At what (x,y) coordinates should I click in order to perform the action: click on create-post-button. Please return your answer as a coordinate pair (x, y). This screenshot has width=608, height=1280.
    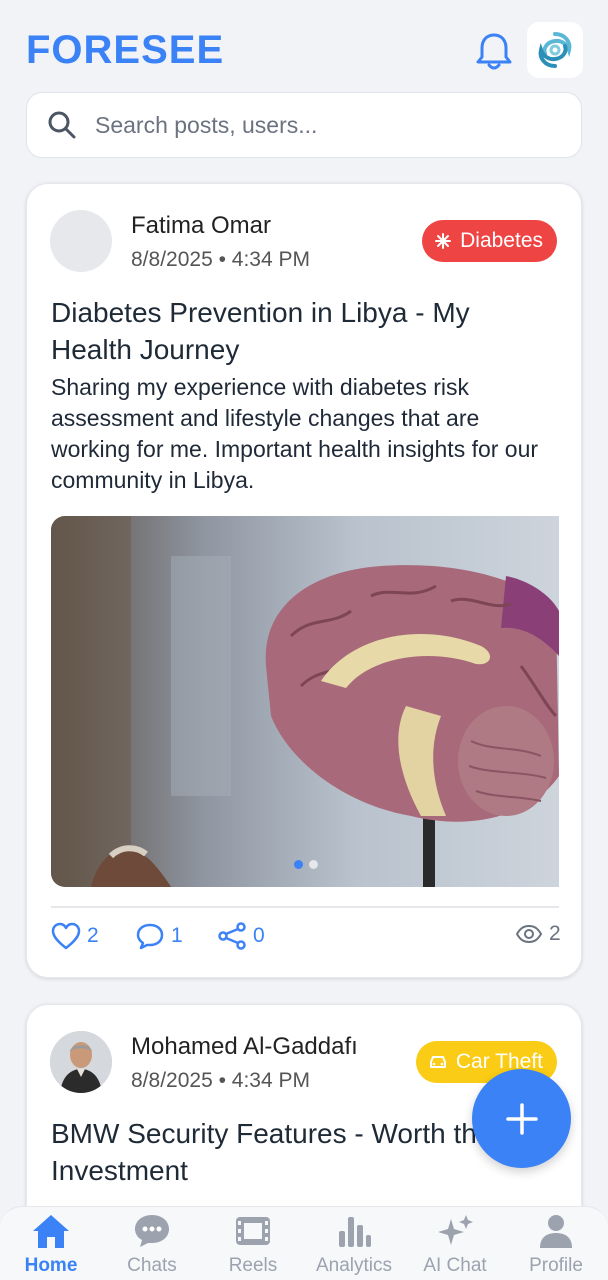
    Looking at the image, I should click on (521, 1118).